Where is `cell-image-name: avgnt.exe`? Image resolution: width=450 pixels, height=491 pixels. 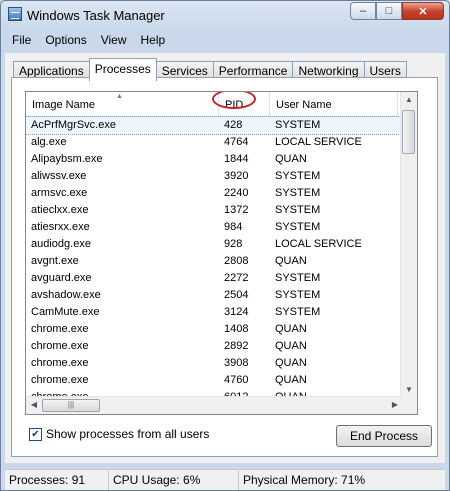
cell-image-name: avgnt.exe is located at coordinates (55, 261).